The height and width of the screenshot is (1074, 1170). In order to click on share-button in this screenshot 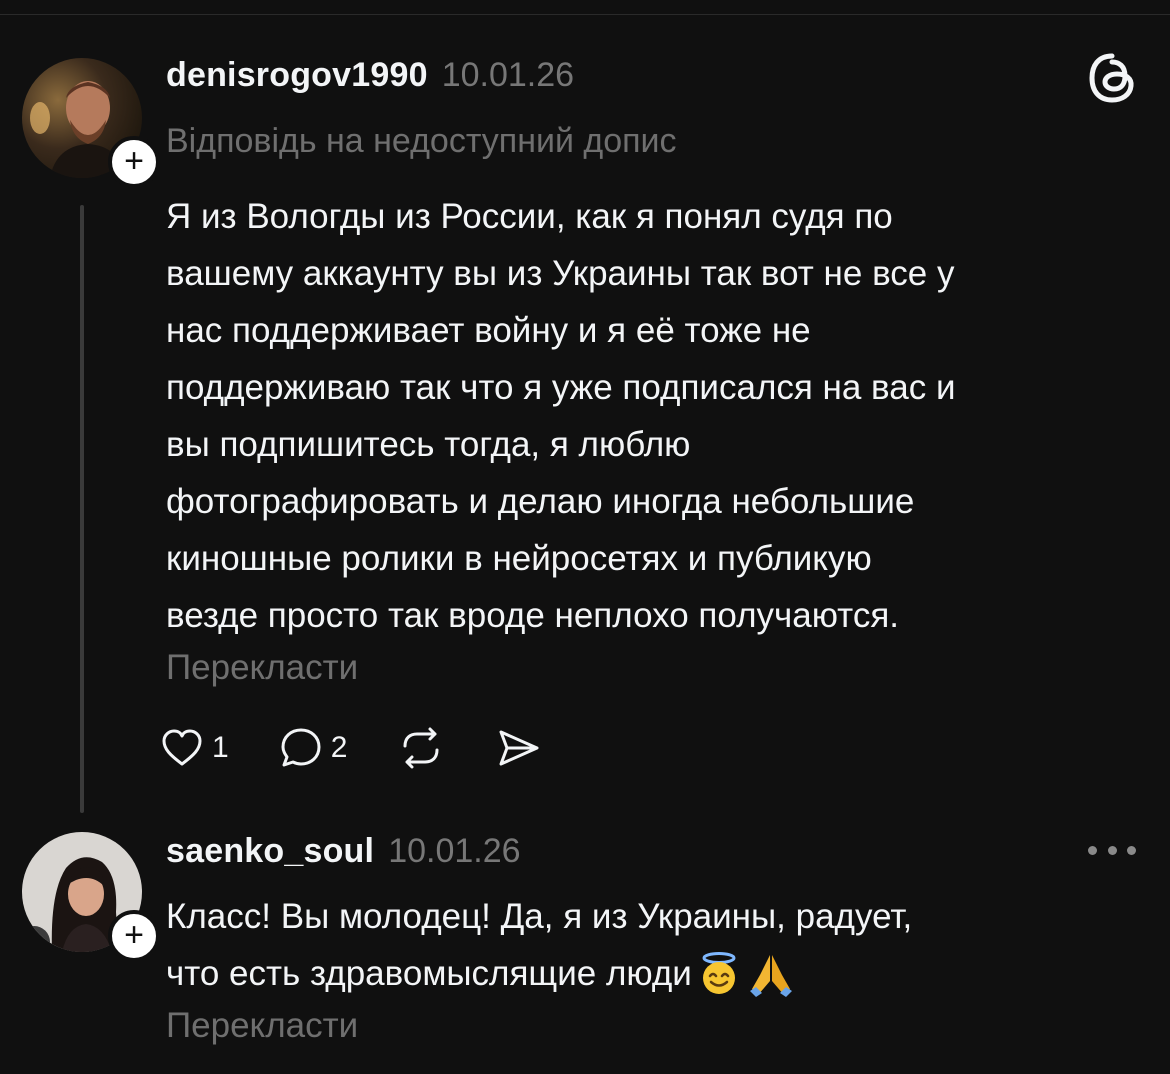, I will do `click(518, 748)`.